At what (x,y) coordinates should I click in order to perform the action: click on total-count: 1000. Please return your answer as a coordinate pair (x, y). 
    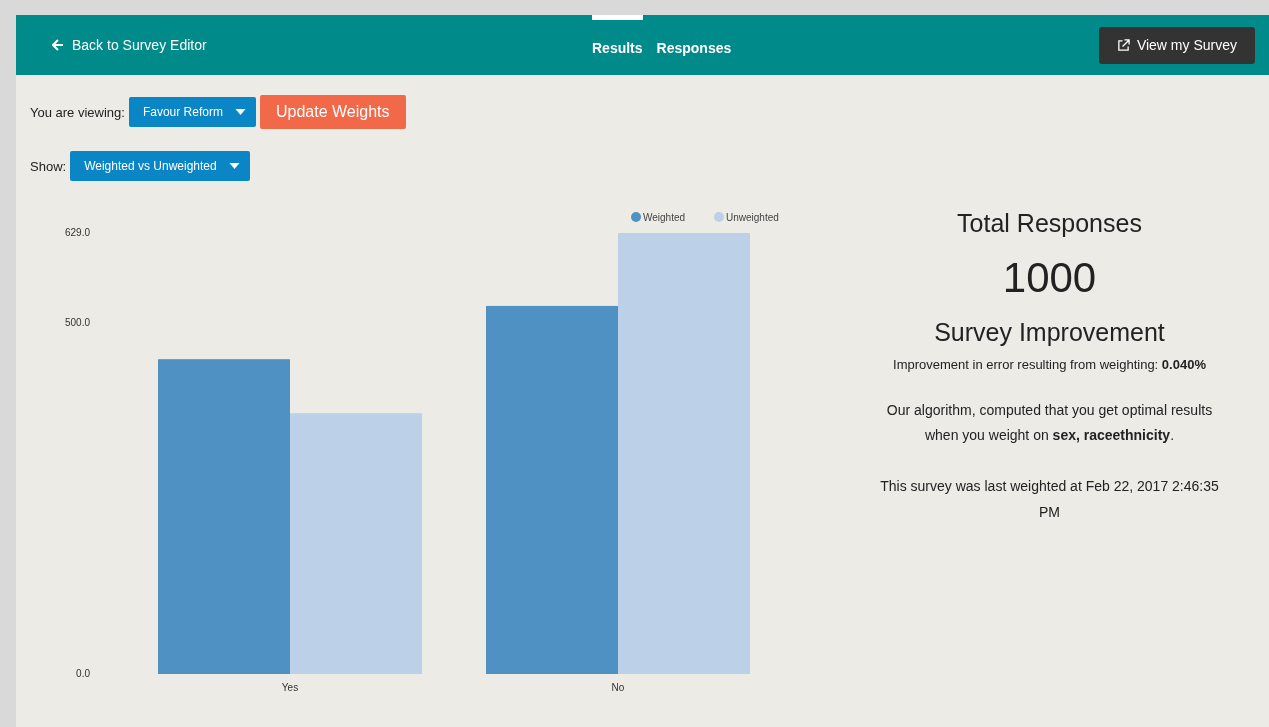
    Looking at the image, I should click on (1049, 278).